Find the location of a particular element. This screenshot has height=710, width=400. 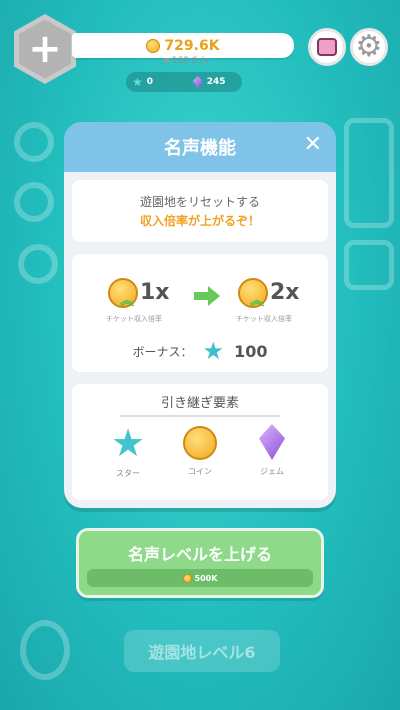

plus-icon: + is located at coordinates (45, 49).